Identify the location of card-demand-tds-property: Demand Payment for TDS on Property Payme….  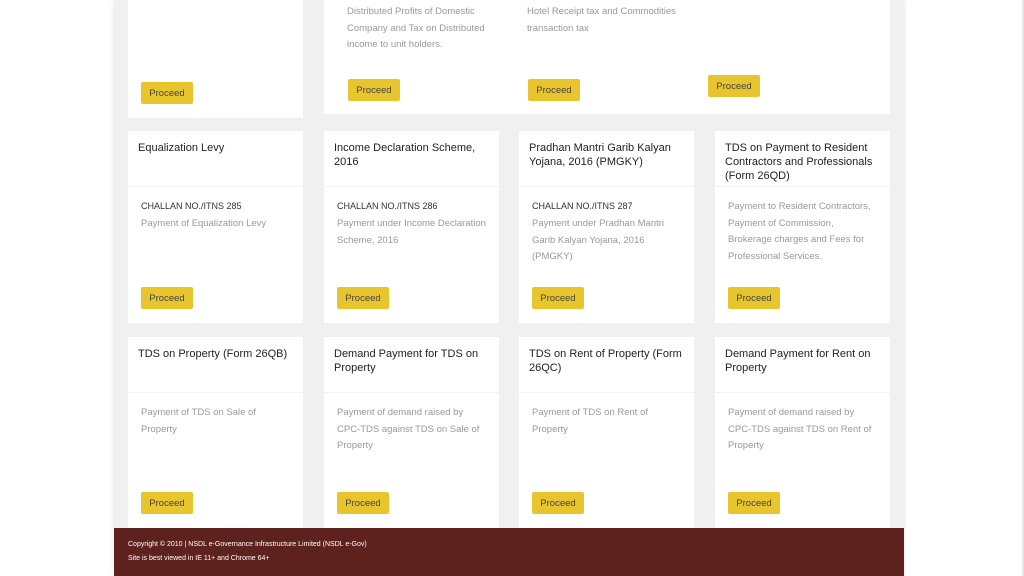
(411, 432).